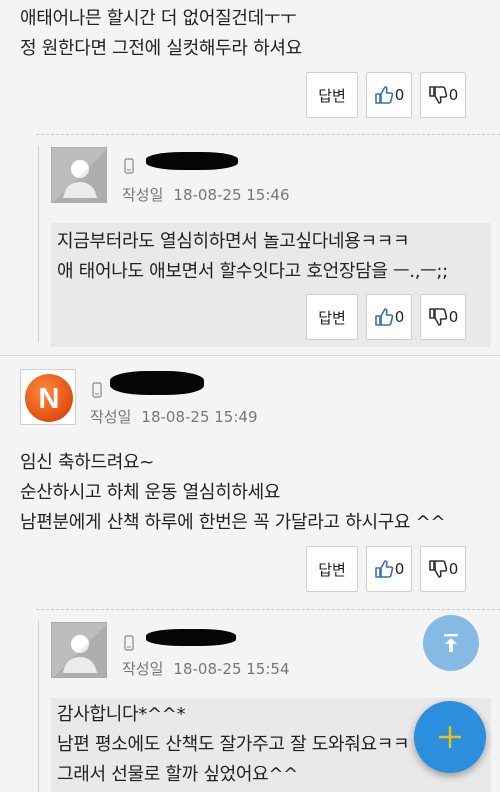 The image size is (500, 792). I want to click on plus-icon, so click(450, 737).